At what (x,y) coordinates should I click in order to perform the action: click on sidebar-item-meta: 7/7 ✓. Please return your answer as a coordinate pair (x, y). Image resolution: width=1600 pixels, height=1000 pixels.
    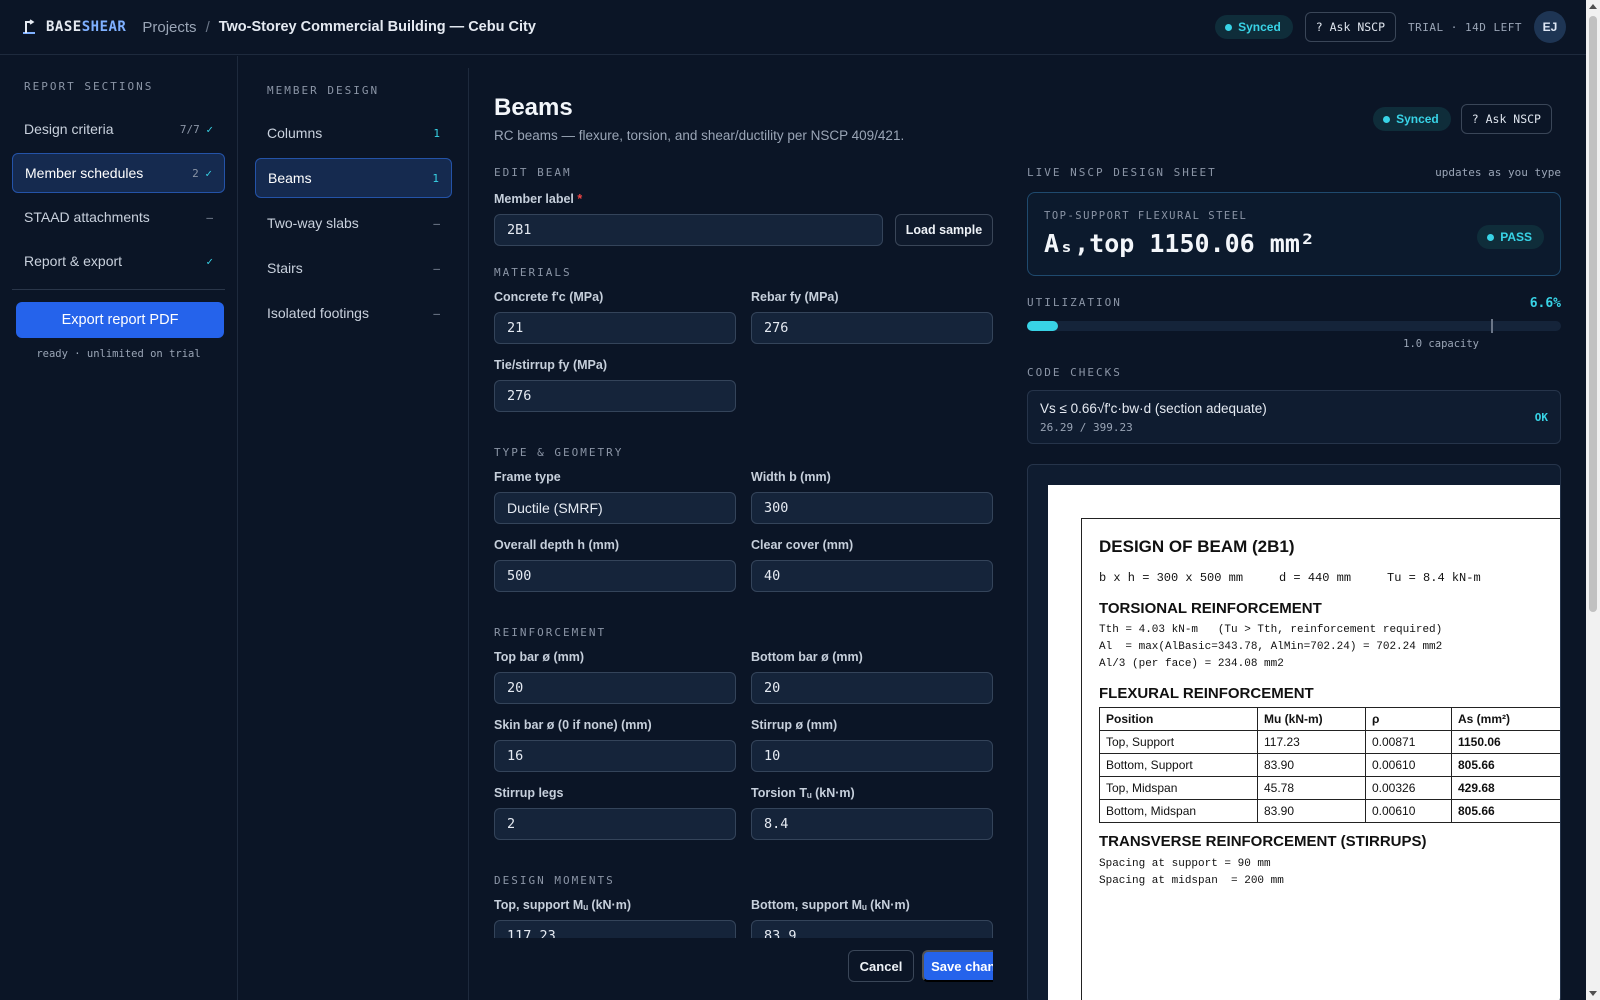
    Looking at the image, I should click on (196, 129).